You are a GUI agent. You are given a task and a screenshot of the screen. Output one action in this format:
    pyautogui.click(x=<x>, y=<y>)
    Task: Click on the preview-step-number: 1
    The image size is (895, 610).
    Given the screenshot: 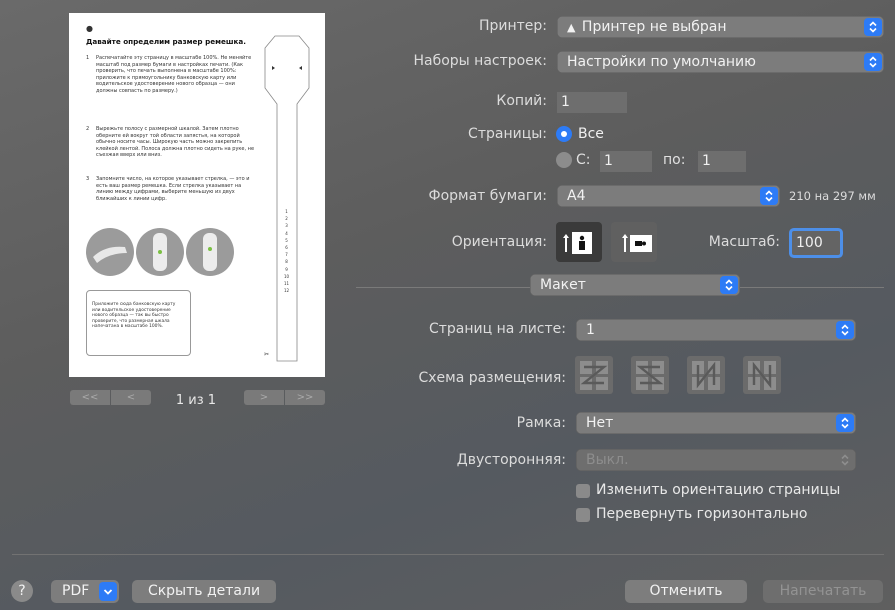 What is the action you would take?
    pyautogui.click(x=88, y=58)
    